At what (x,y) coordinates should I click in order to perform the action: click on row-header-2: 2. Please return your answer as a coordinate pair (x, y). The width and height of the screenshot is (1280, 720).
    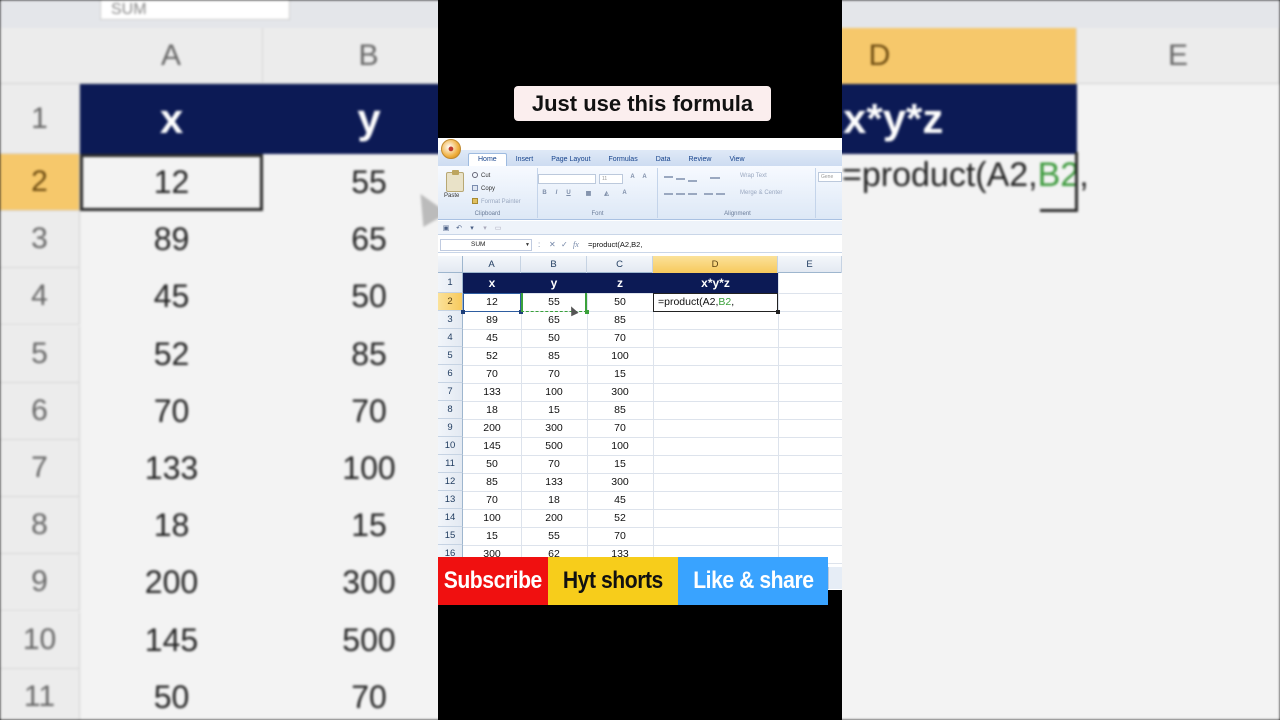
    Looking at the image, I should click on (450, 302).